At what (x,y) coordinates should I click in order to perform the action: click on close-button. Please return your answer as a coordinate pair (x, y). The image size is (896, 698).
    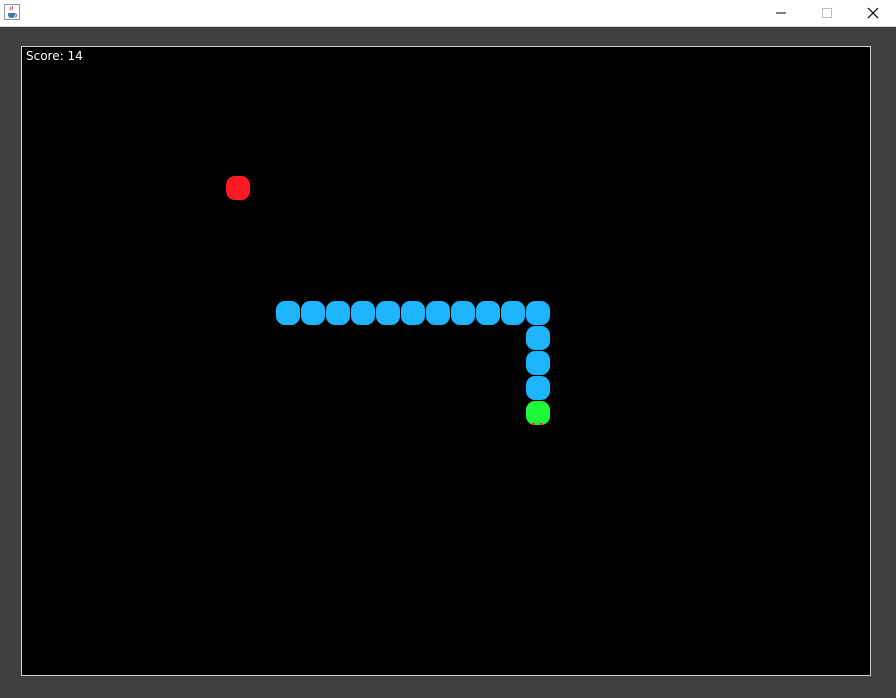
    Looking at the image, I should click on (873, 13).